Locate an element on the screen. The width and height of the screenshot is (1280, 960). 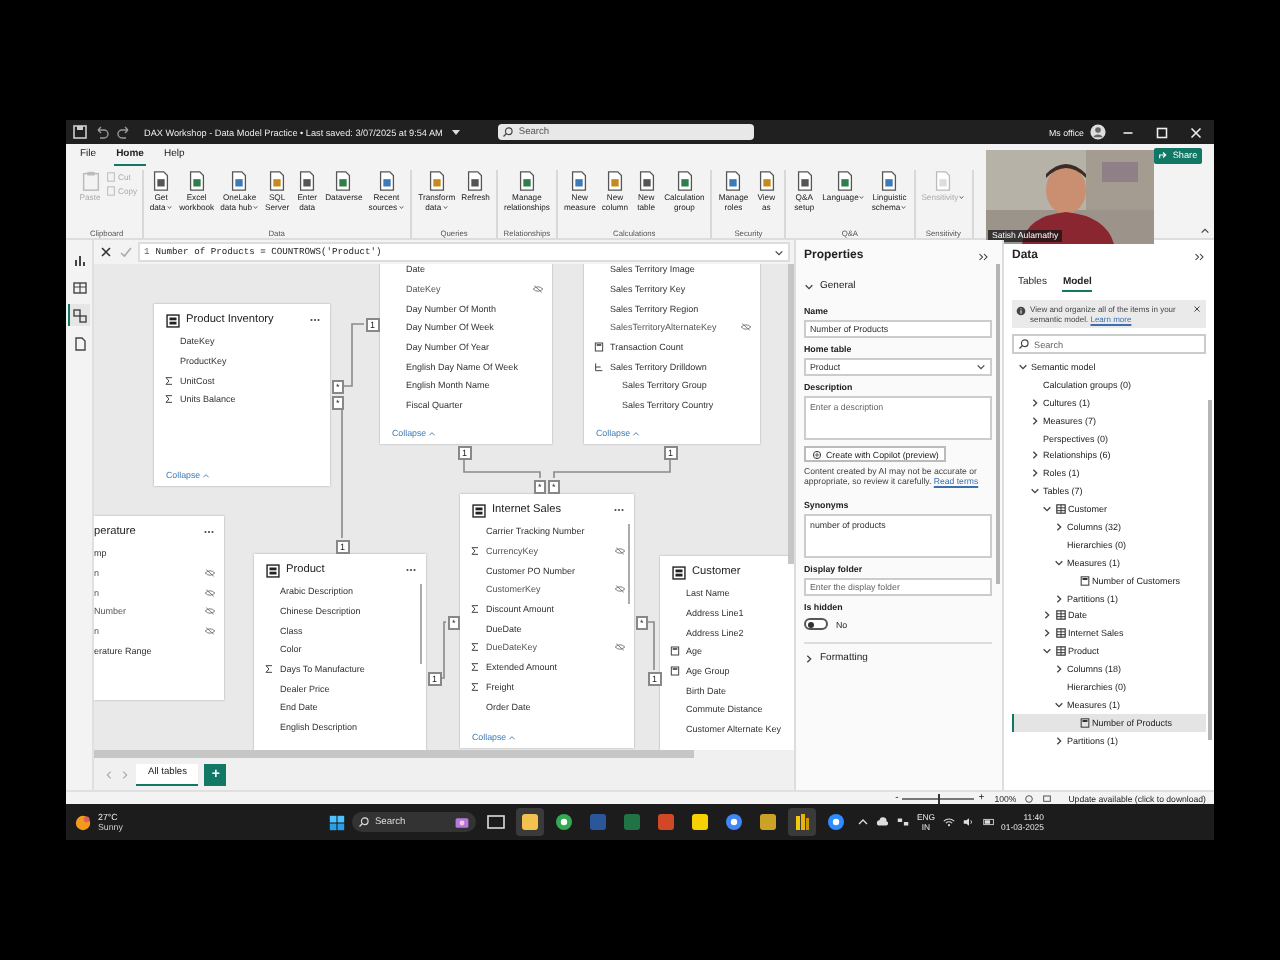
cloud-icon is located at coordinates (883, 822).